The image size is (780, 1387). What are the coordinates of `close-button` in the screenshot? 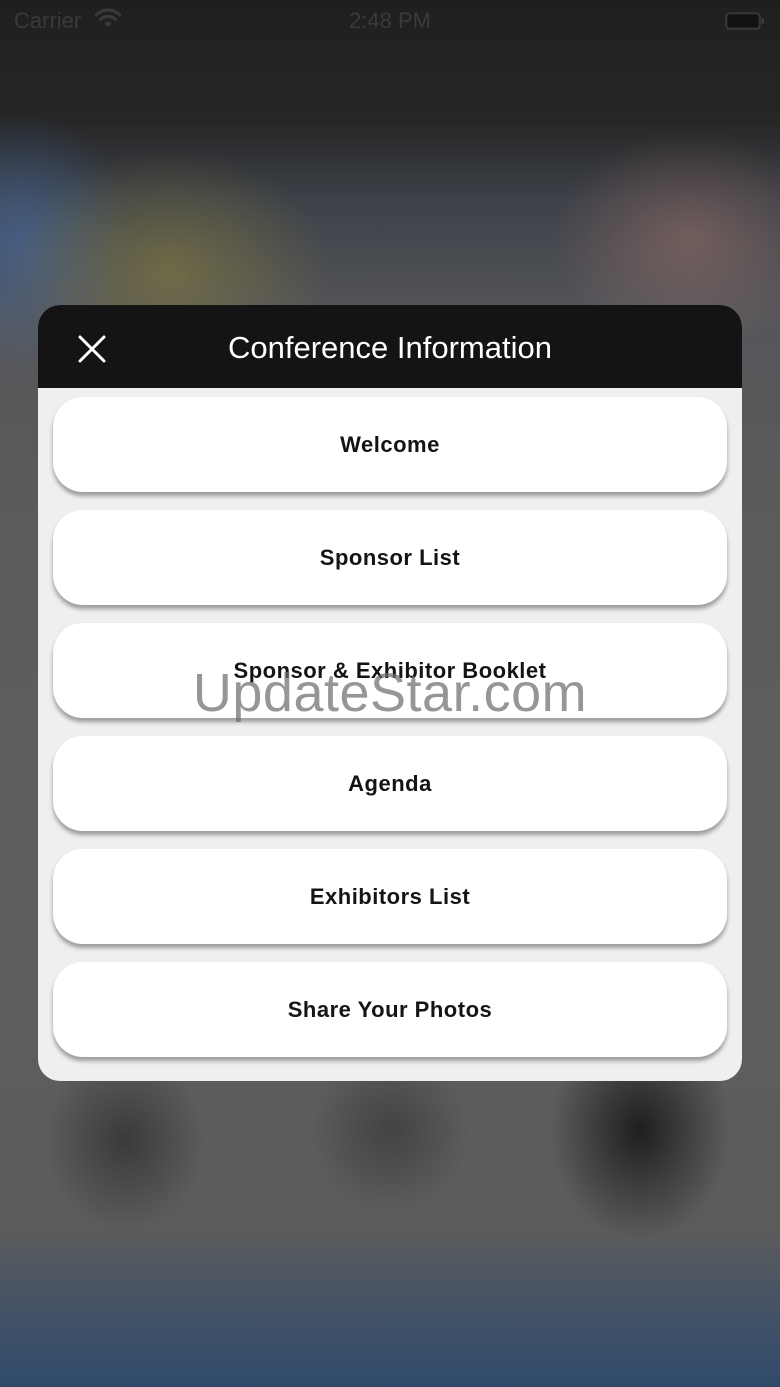 It's located at (92, 349).